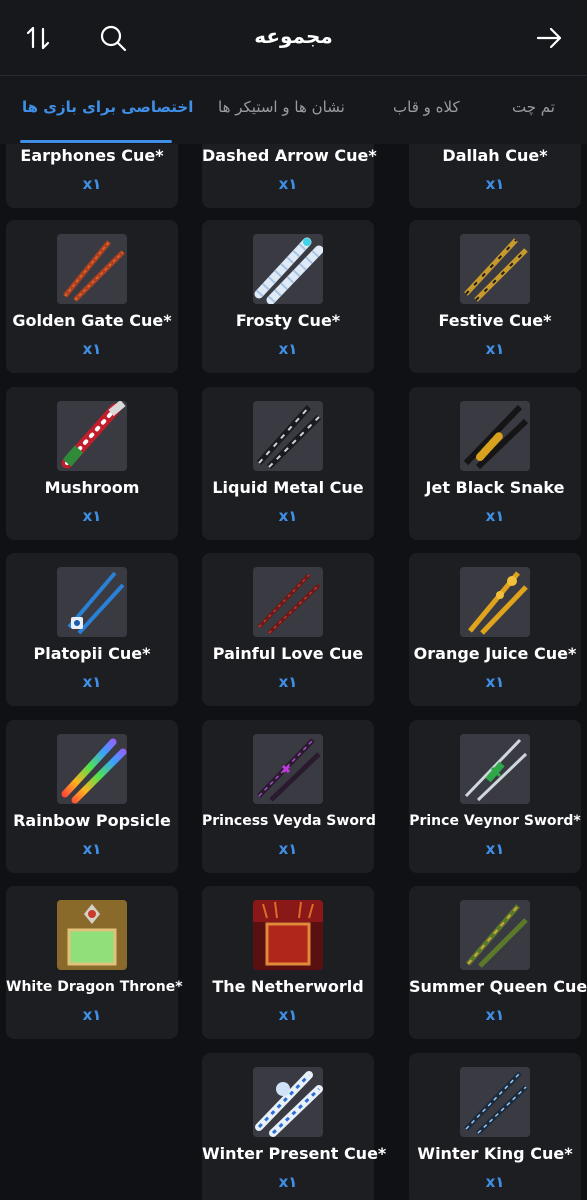  I want to click on collection-item: Liquid Metal Cue x۱, so click(288, 463).